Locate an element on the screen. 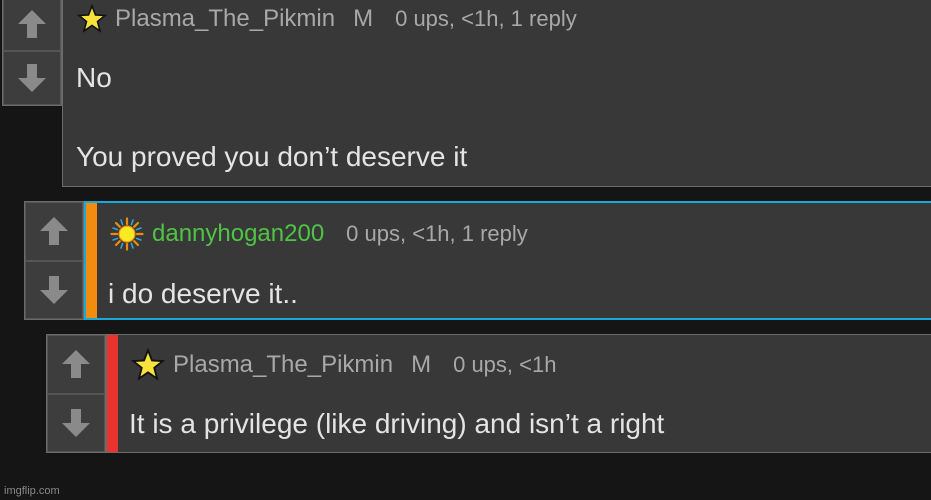 The width and height of the screenshot is (931, 500). comment-stats: 0 ups, <1h is located at coordinates (505, 364).